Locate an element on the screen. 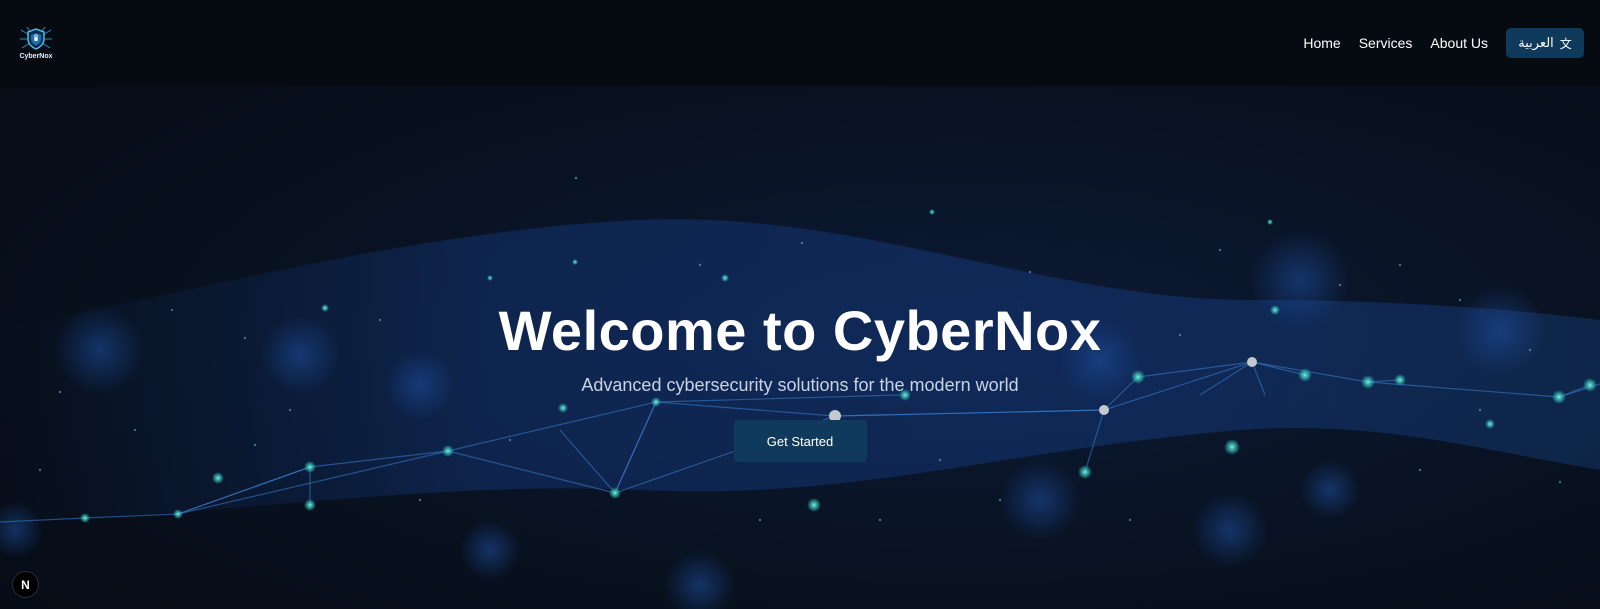 The height and width of the screenshot is (609, 1600). language-button-label: العربية is located at coordinates (1536, 43).